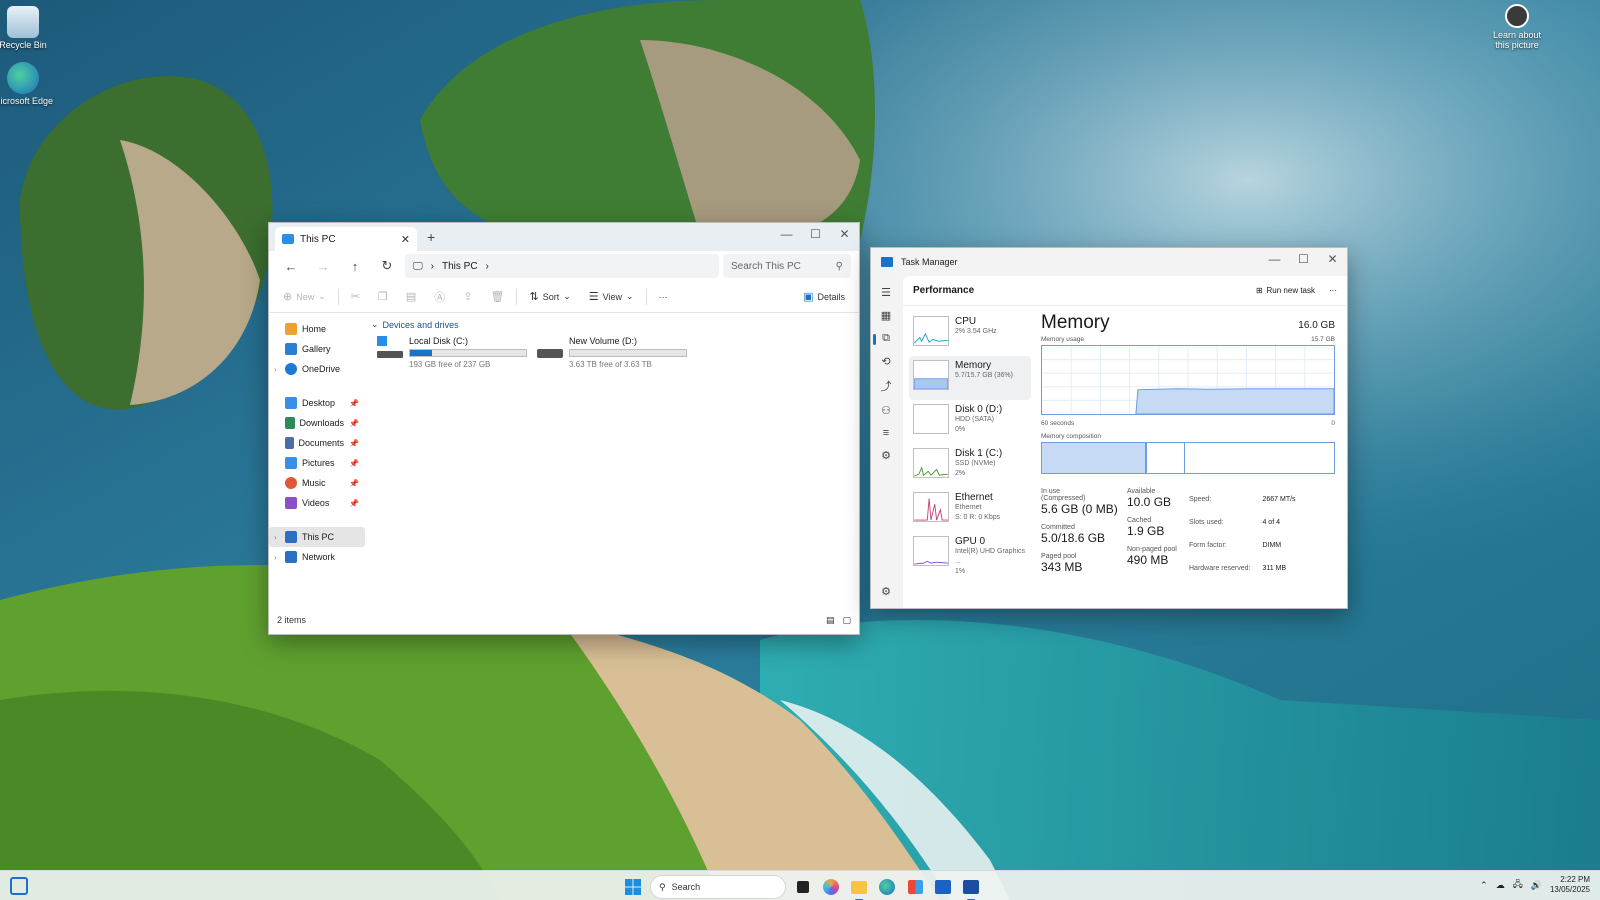 The image size is (1600, 900). Describe the element at coordinates (846, 620) in the screenshot. I see `tiles-view-icon: ▢` at that location.